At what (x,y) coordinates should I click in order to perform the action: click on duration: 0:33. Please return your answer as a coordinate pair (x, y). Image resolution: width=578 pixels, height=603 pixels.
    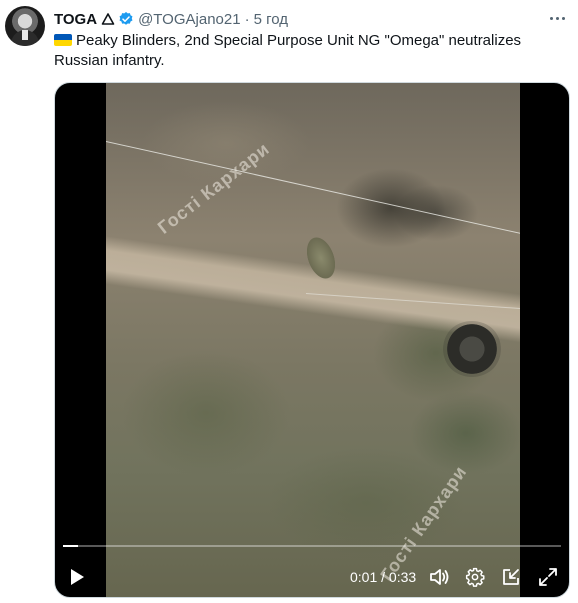
    Looking at the image, I should click on (402, 577).